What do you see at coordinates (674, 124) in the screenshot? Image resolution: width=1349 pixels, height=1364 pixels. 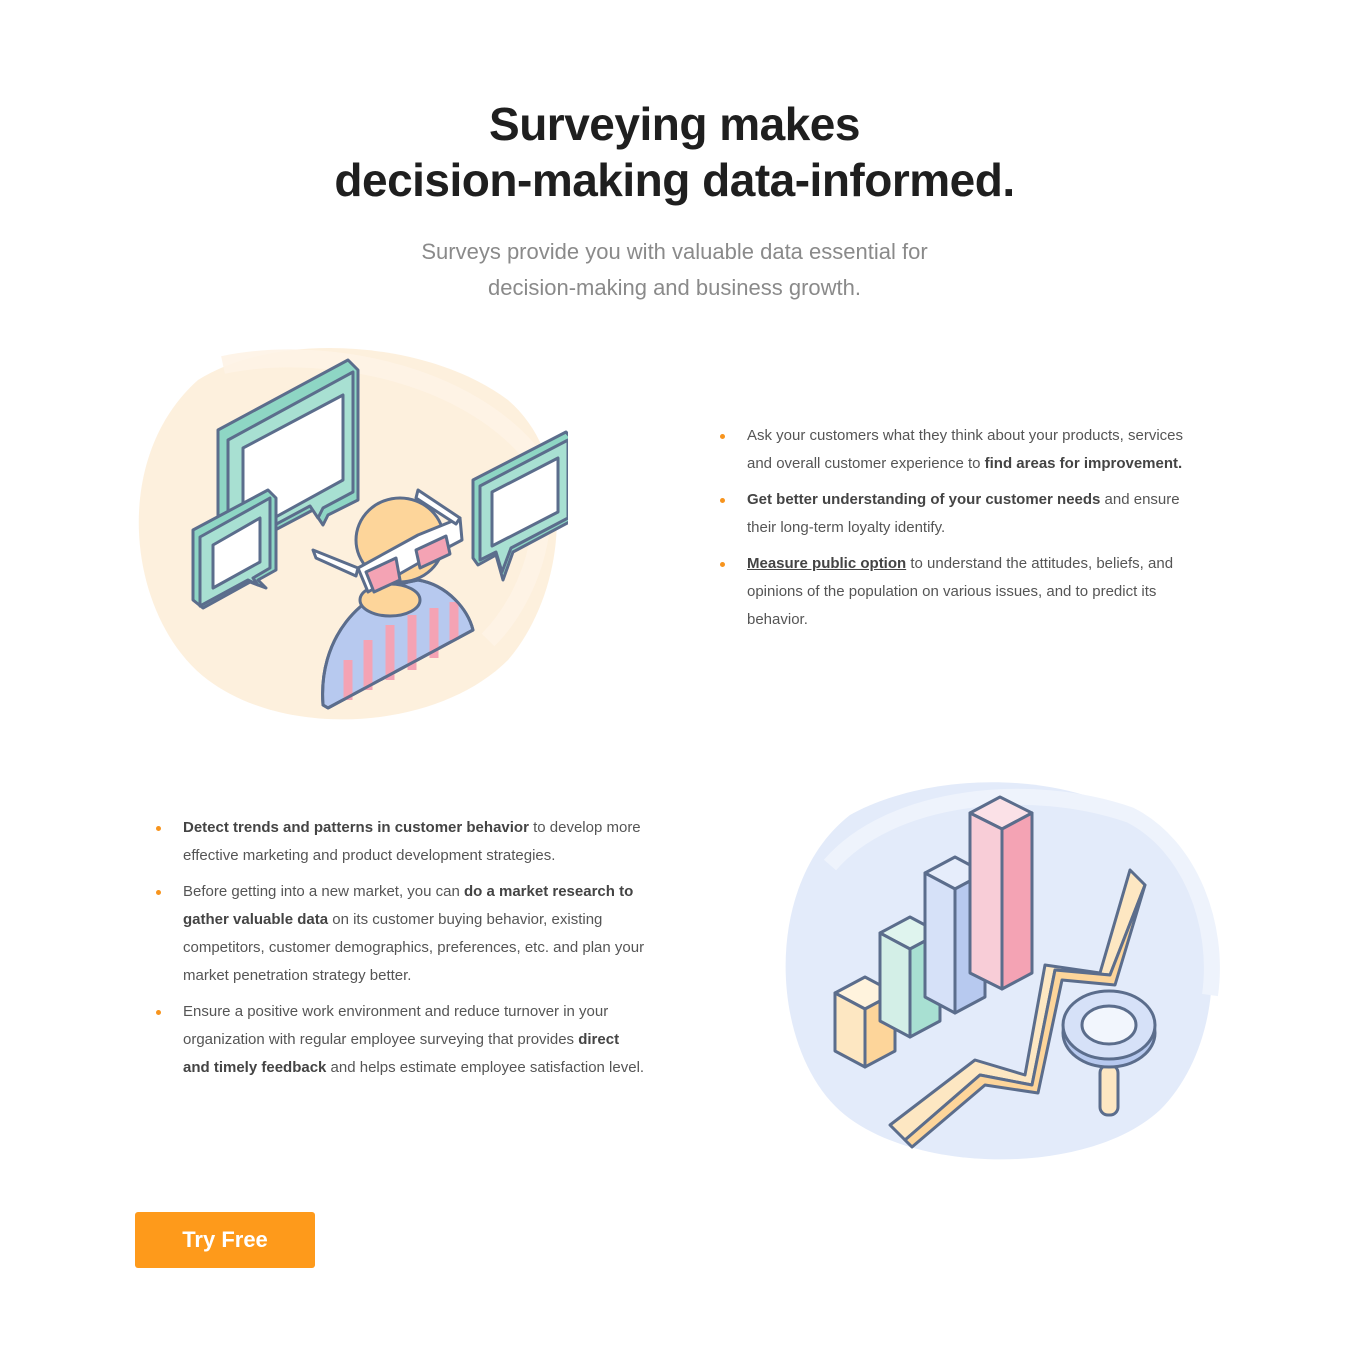 I see `title-line-1: Surveying makes` at bounding box center [674, 124].